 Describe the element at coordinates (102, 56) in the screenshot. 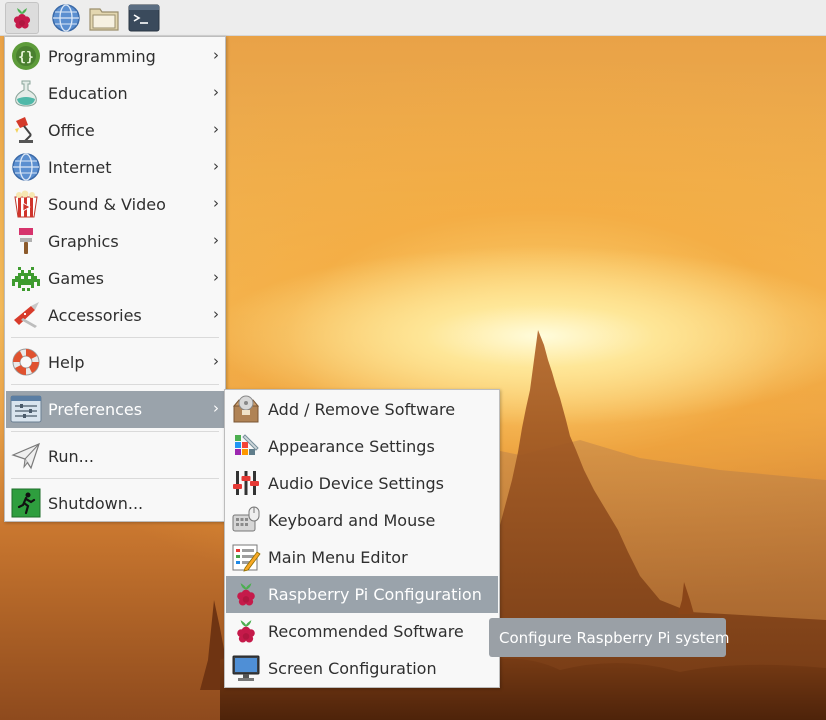

I see `menu-item-label: Programming` at that location.